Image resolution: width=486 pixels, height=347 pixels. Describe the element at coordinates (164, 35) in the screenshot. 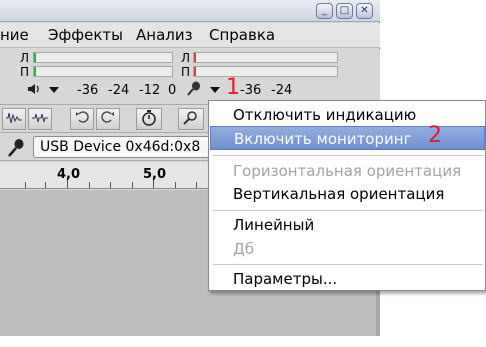

I see `menu-analyze: Анализ` at that location.